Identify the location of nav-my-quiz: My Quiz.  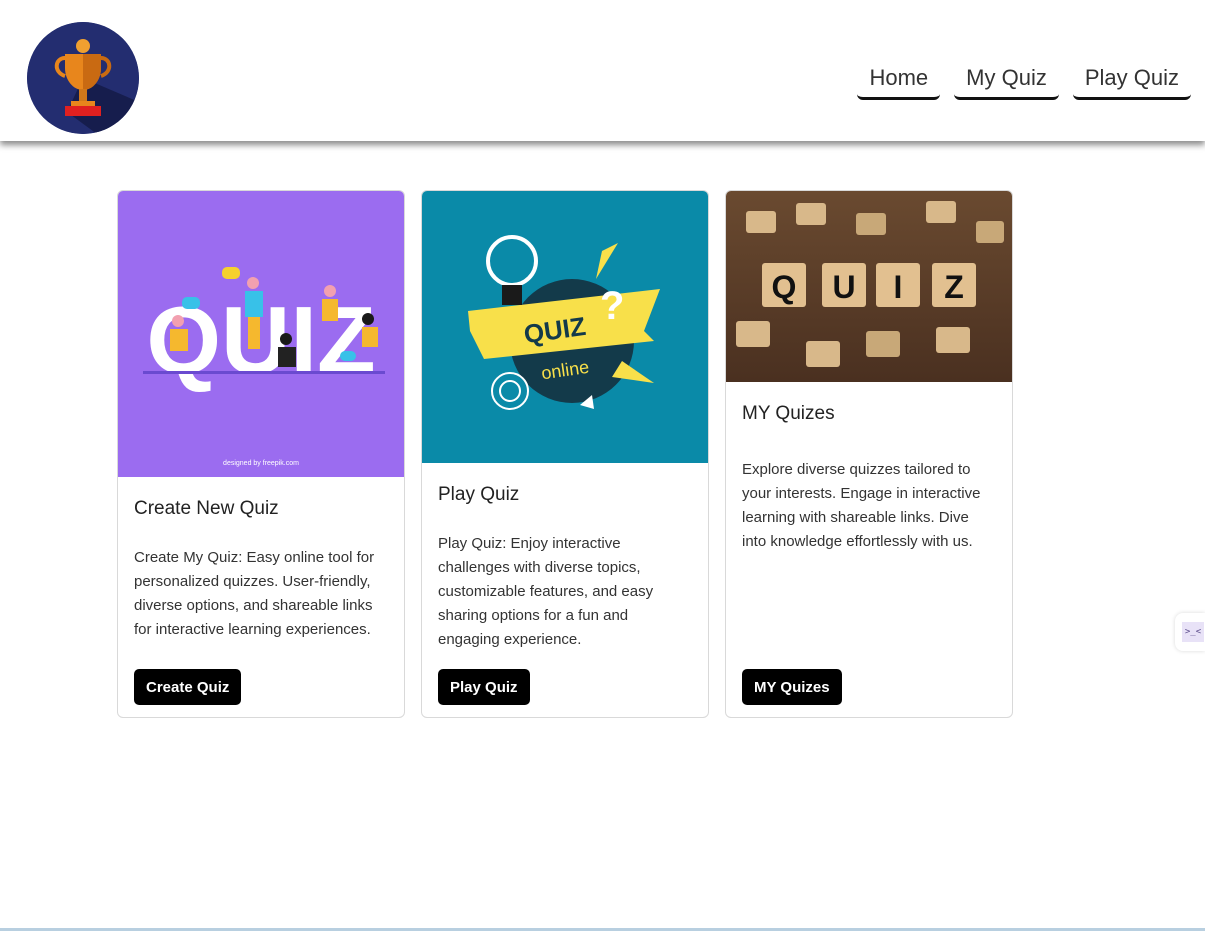
(1006, 81).